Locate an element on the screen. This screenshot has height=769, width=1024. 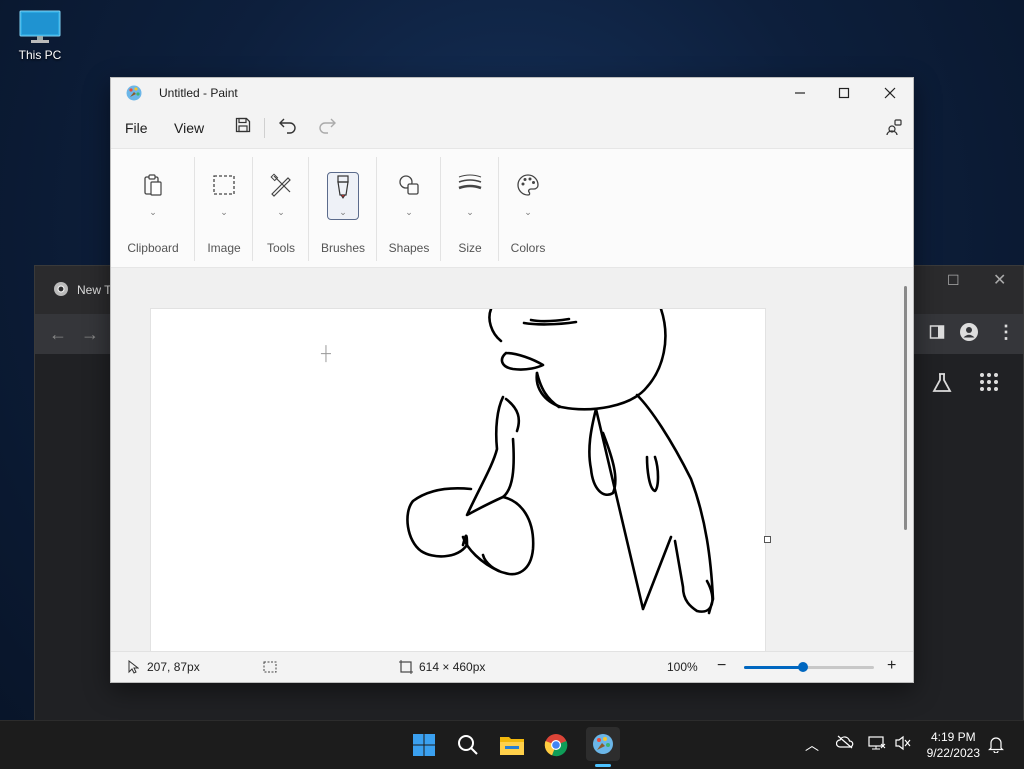
tools-group: ⌄ Tools is located at coordinates (281, 208).